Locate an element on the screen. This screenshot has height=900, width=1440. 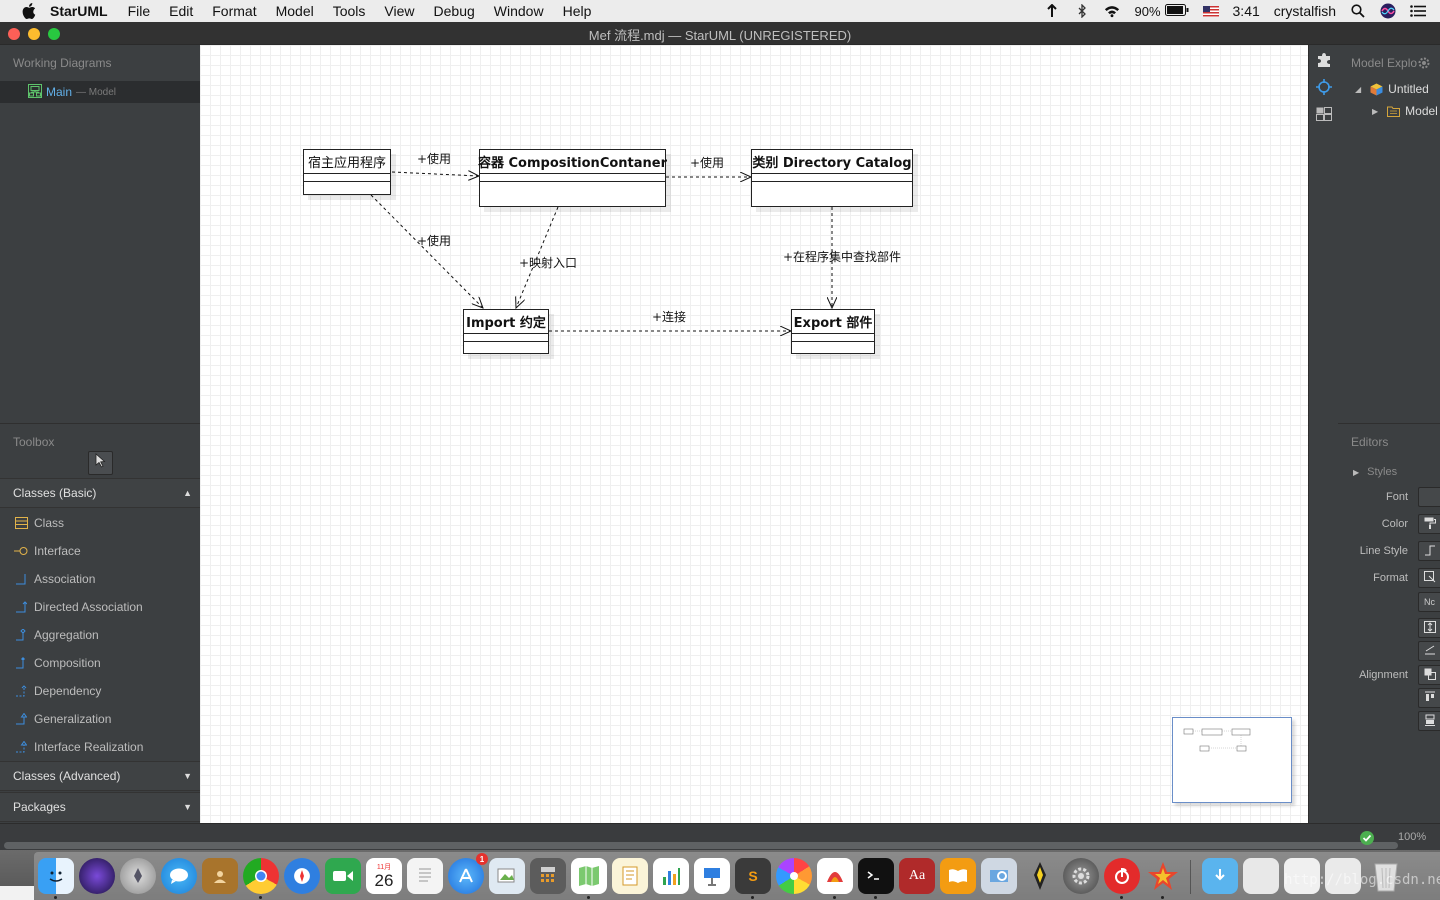
layout-panels-icon is located at coordinates (1324, 114).